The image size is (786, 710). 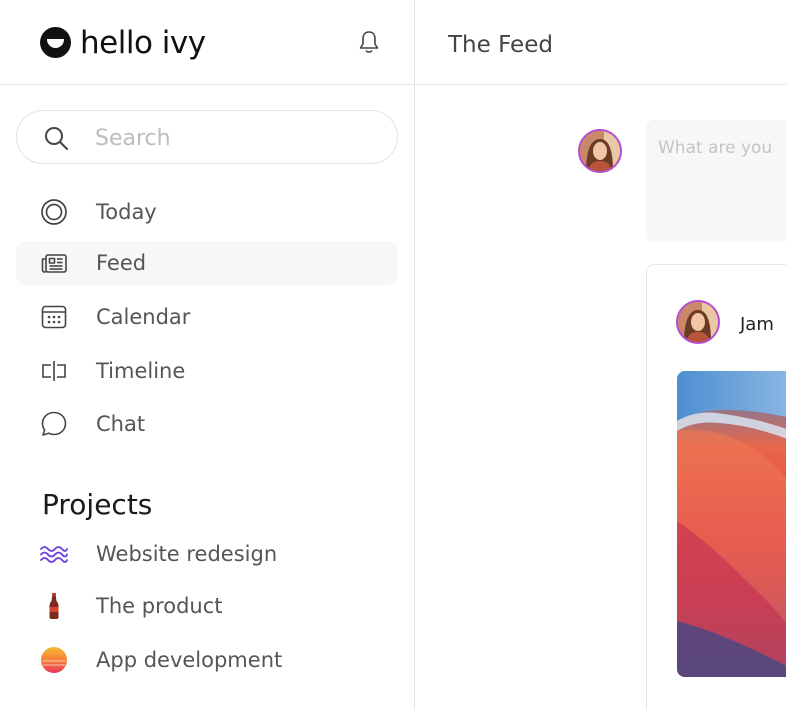 I want to click on project-label: The product, so click(x=159, y=606).